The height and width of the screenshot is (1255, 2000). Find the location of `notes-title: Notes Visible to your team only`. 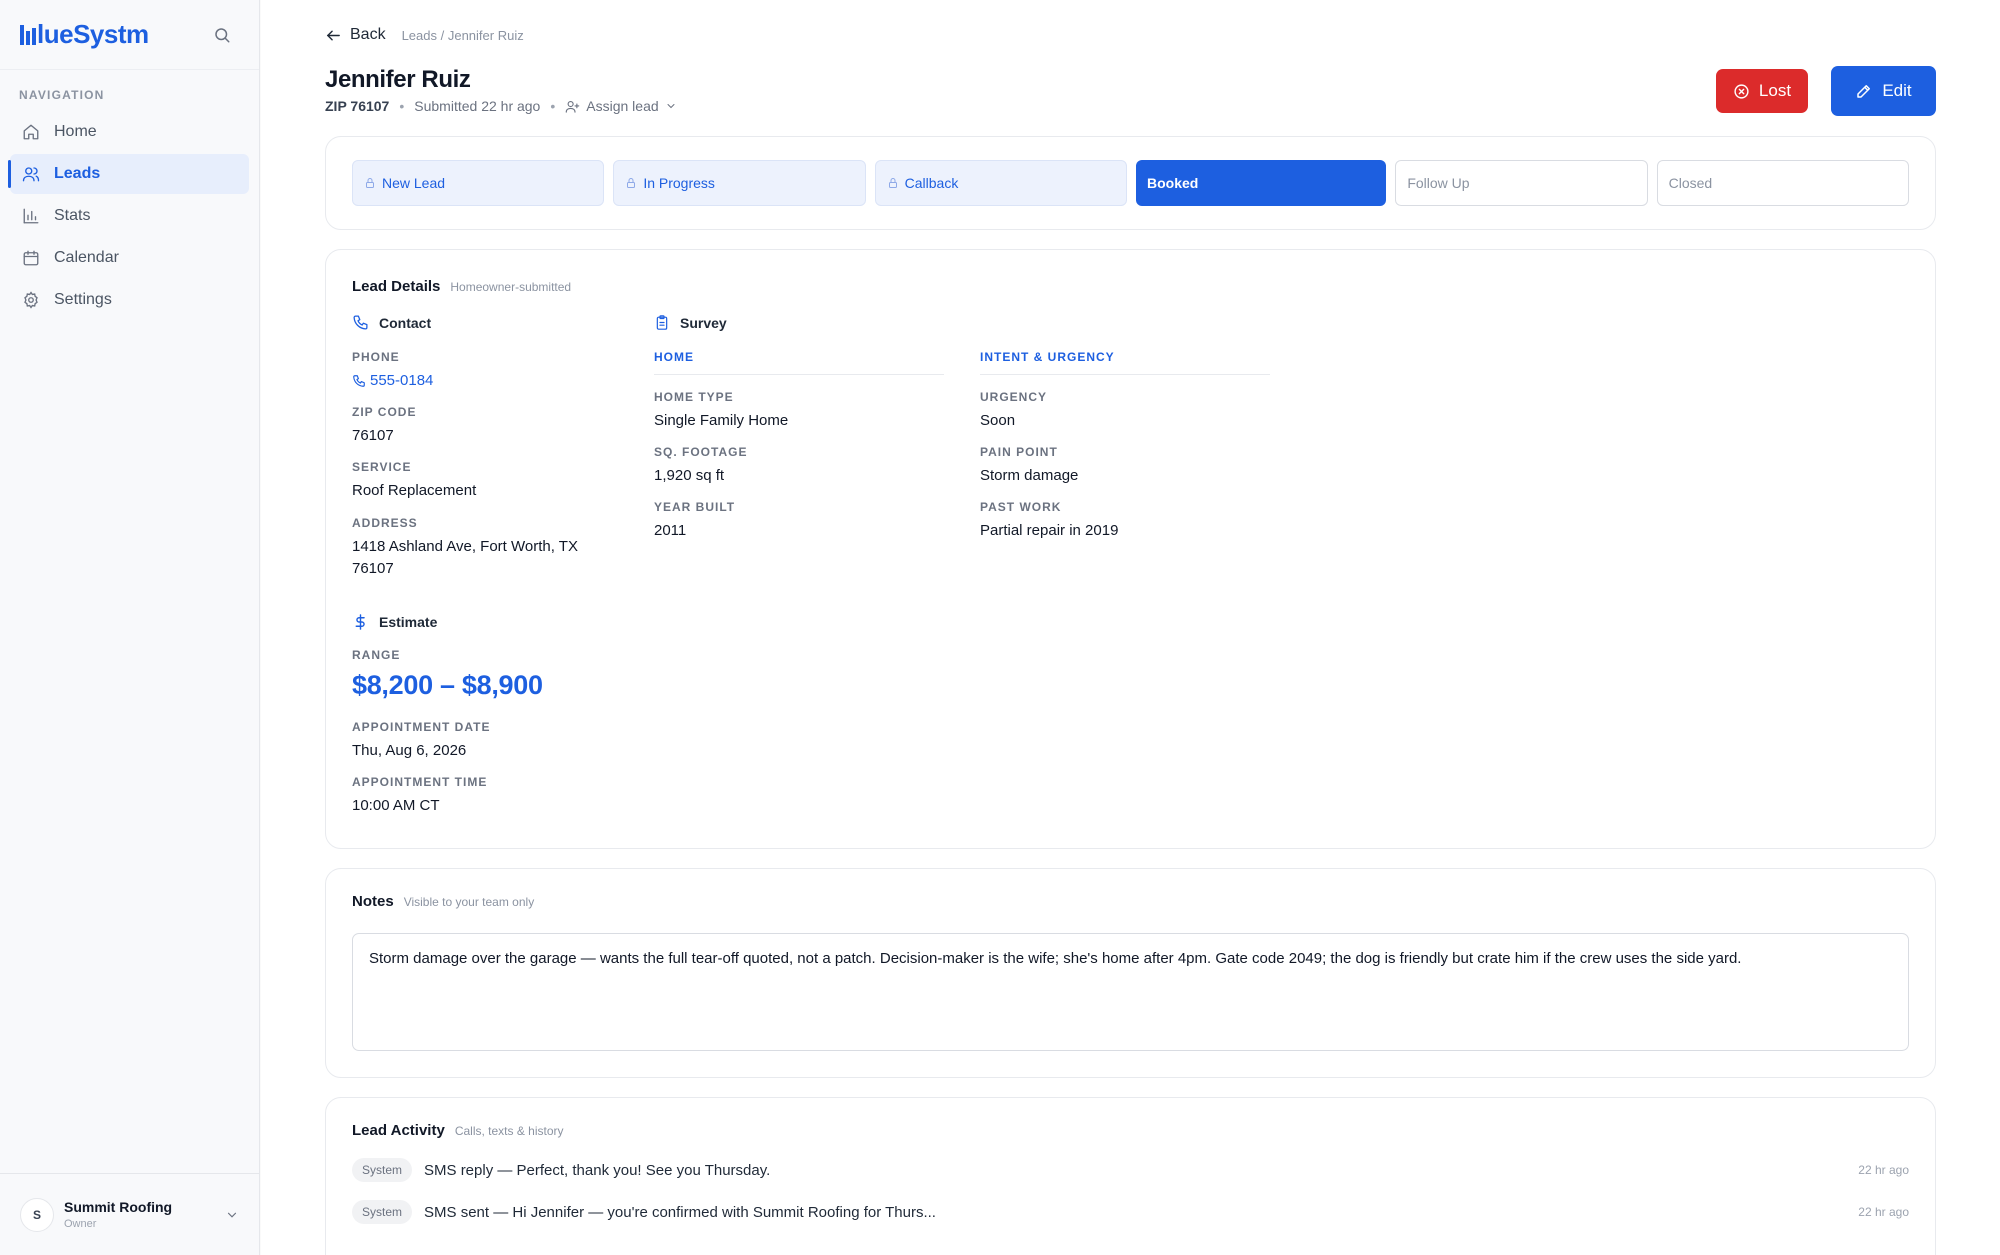

notes-title: Notes Visible to your team only is located at coordinates (443, 901).